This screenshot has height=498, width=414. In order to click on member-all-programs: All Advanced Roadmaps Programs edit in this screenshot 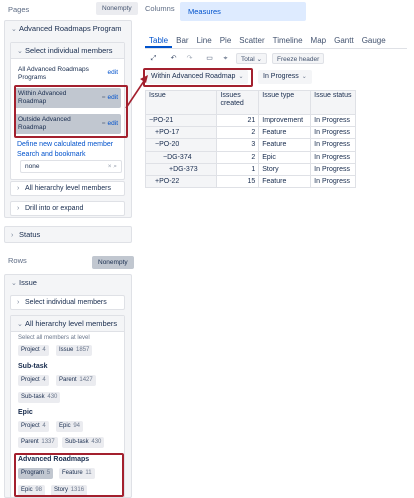, I will do `click(67, 73)`.